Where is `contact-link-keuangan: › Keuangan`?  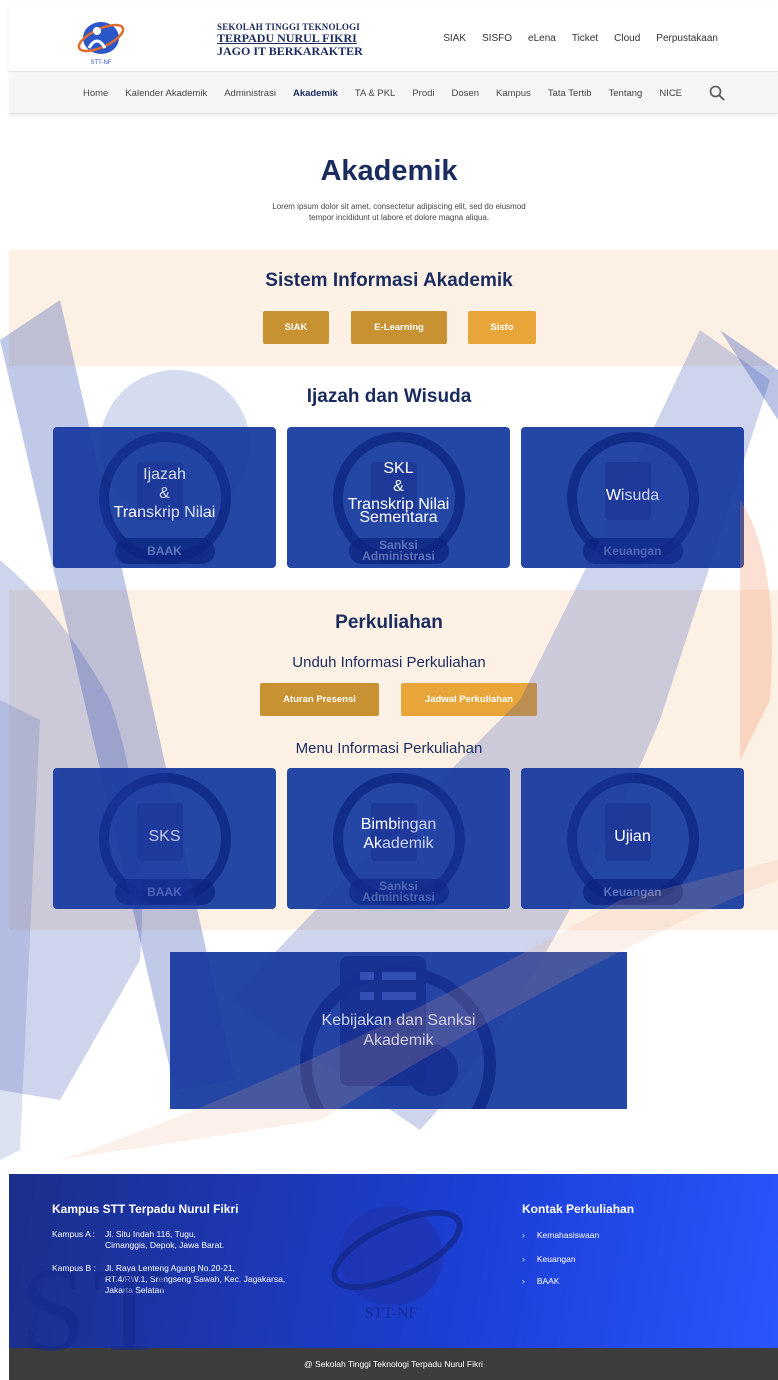
contact-link-keuangan: › Keuangan is located at coordinates (549, 1259).